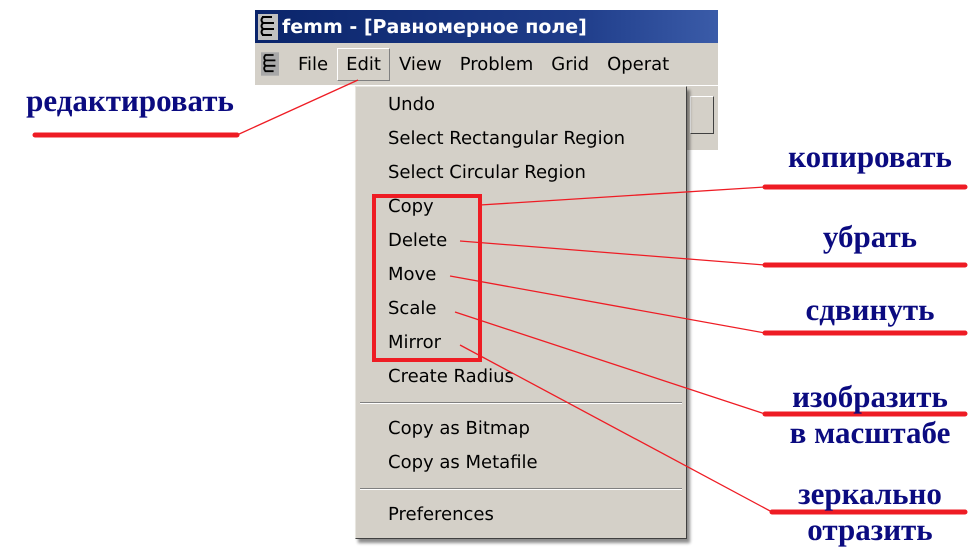  What do you see at coordinates (870, 237) in the screenshot?
I see `annotation-label: убрать` at bounding box center [870, 237].